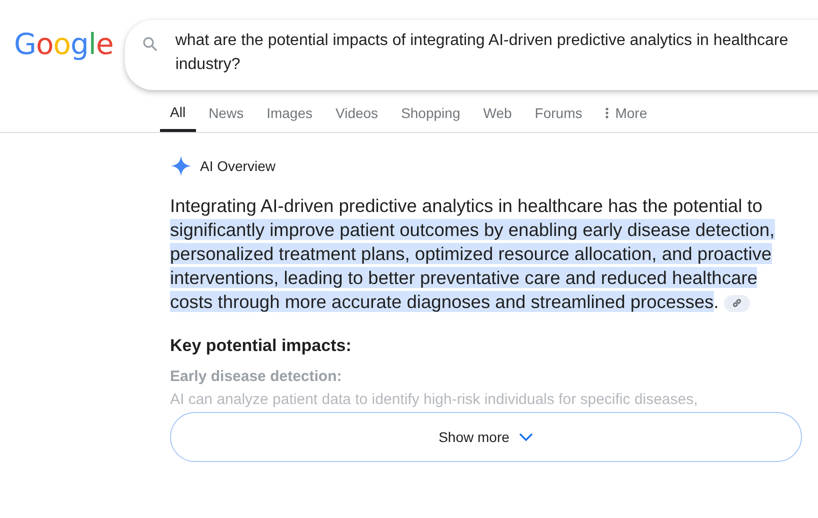  I want to click on search-tab: Shopping, so click(430, 113).